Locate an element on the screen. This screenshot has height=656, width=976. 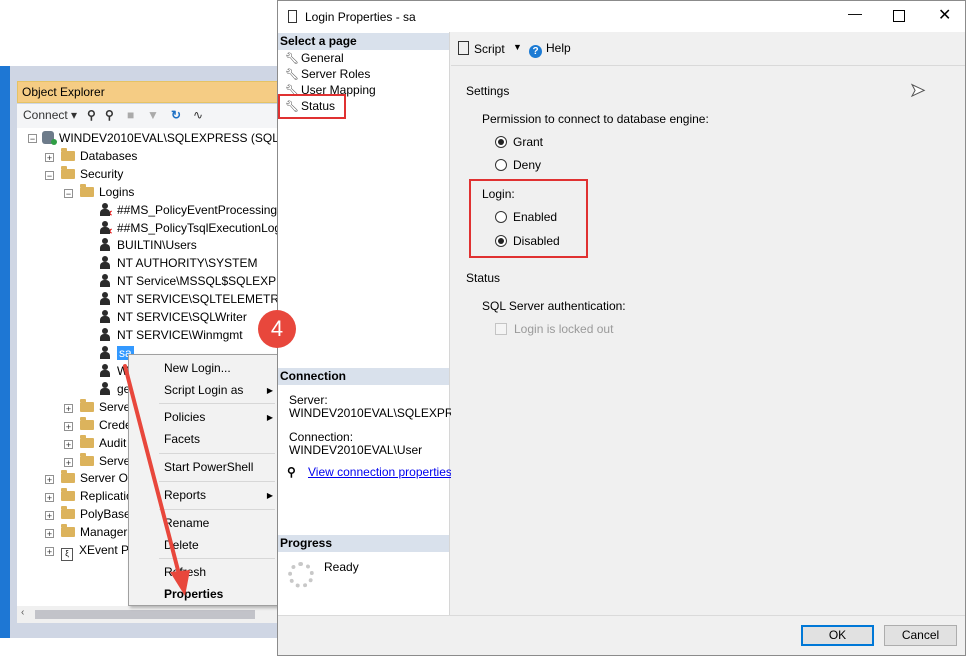
annotation-arrow-head is located at coordinates (180, 583).